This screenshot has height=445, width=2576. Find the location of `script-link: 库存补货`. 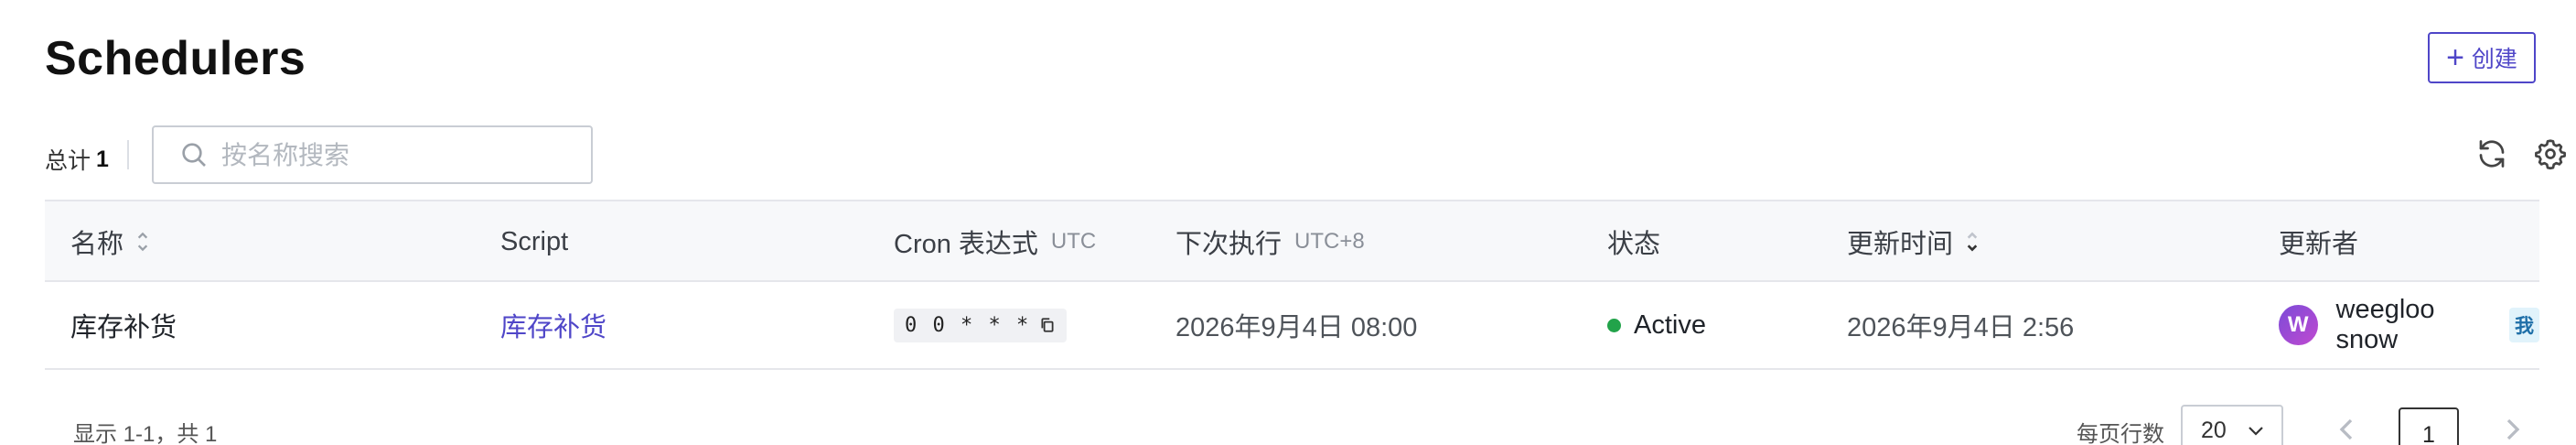

script-link: 库存补货 is located at coordinates (553, 325).